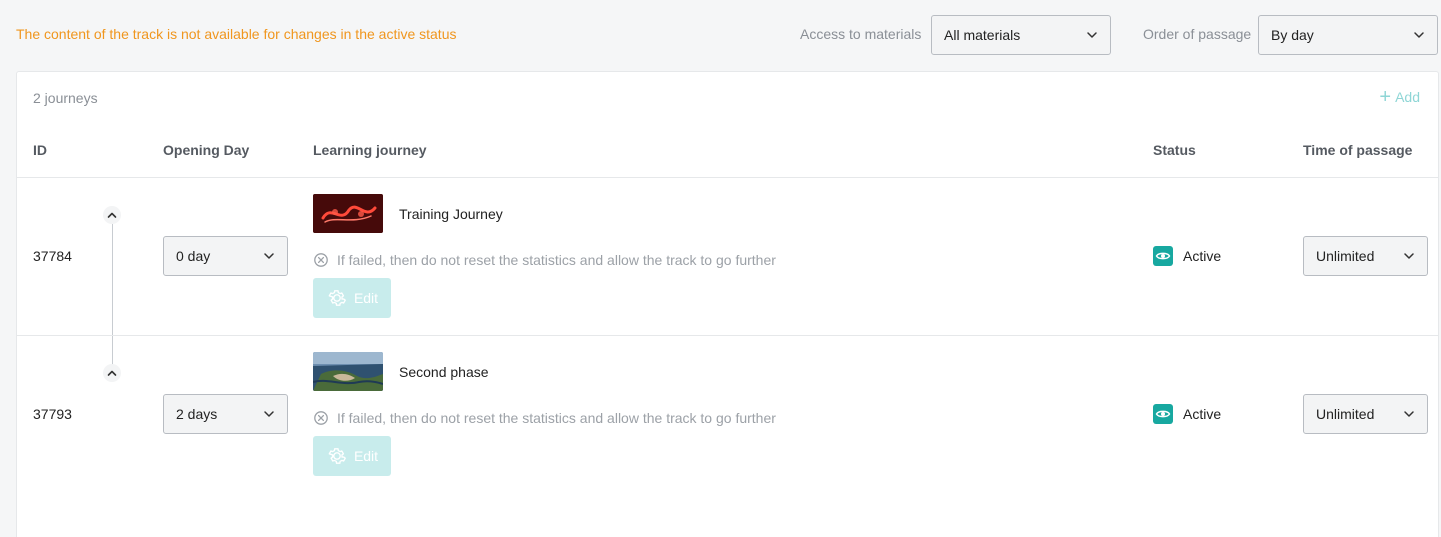 The width and height of the screenshot is (1441, 537). What do you see at coordinates (1407, 97) in the screenshot?
I see `add-label: Add` at bounding box center [1407, 97].